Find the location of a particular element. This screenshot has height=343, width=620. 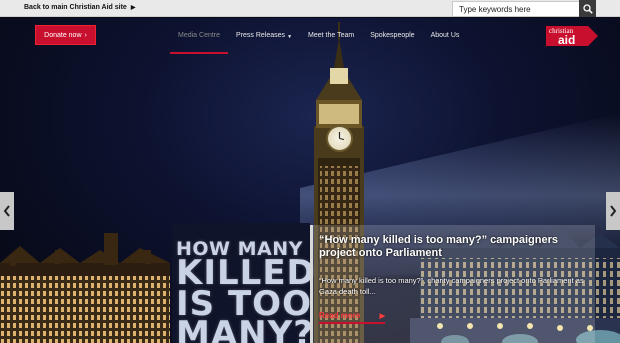

nav-item-about-us: About Us is located at coordinates (445, 42).